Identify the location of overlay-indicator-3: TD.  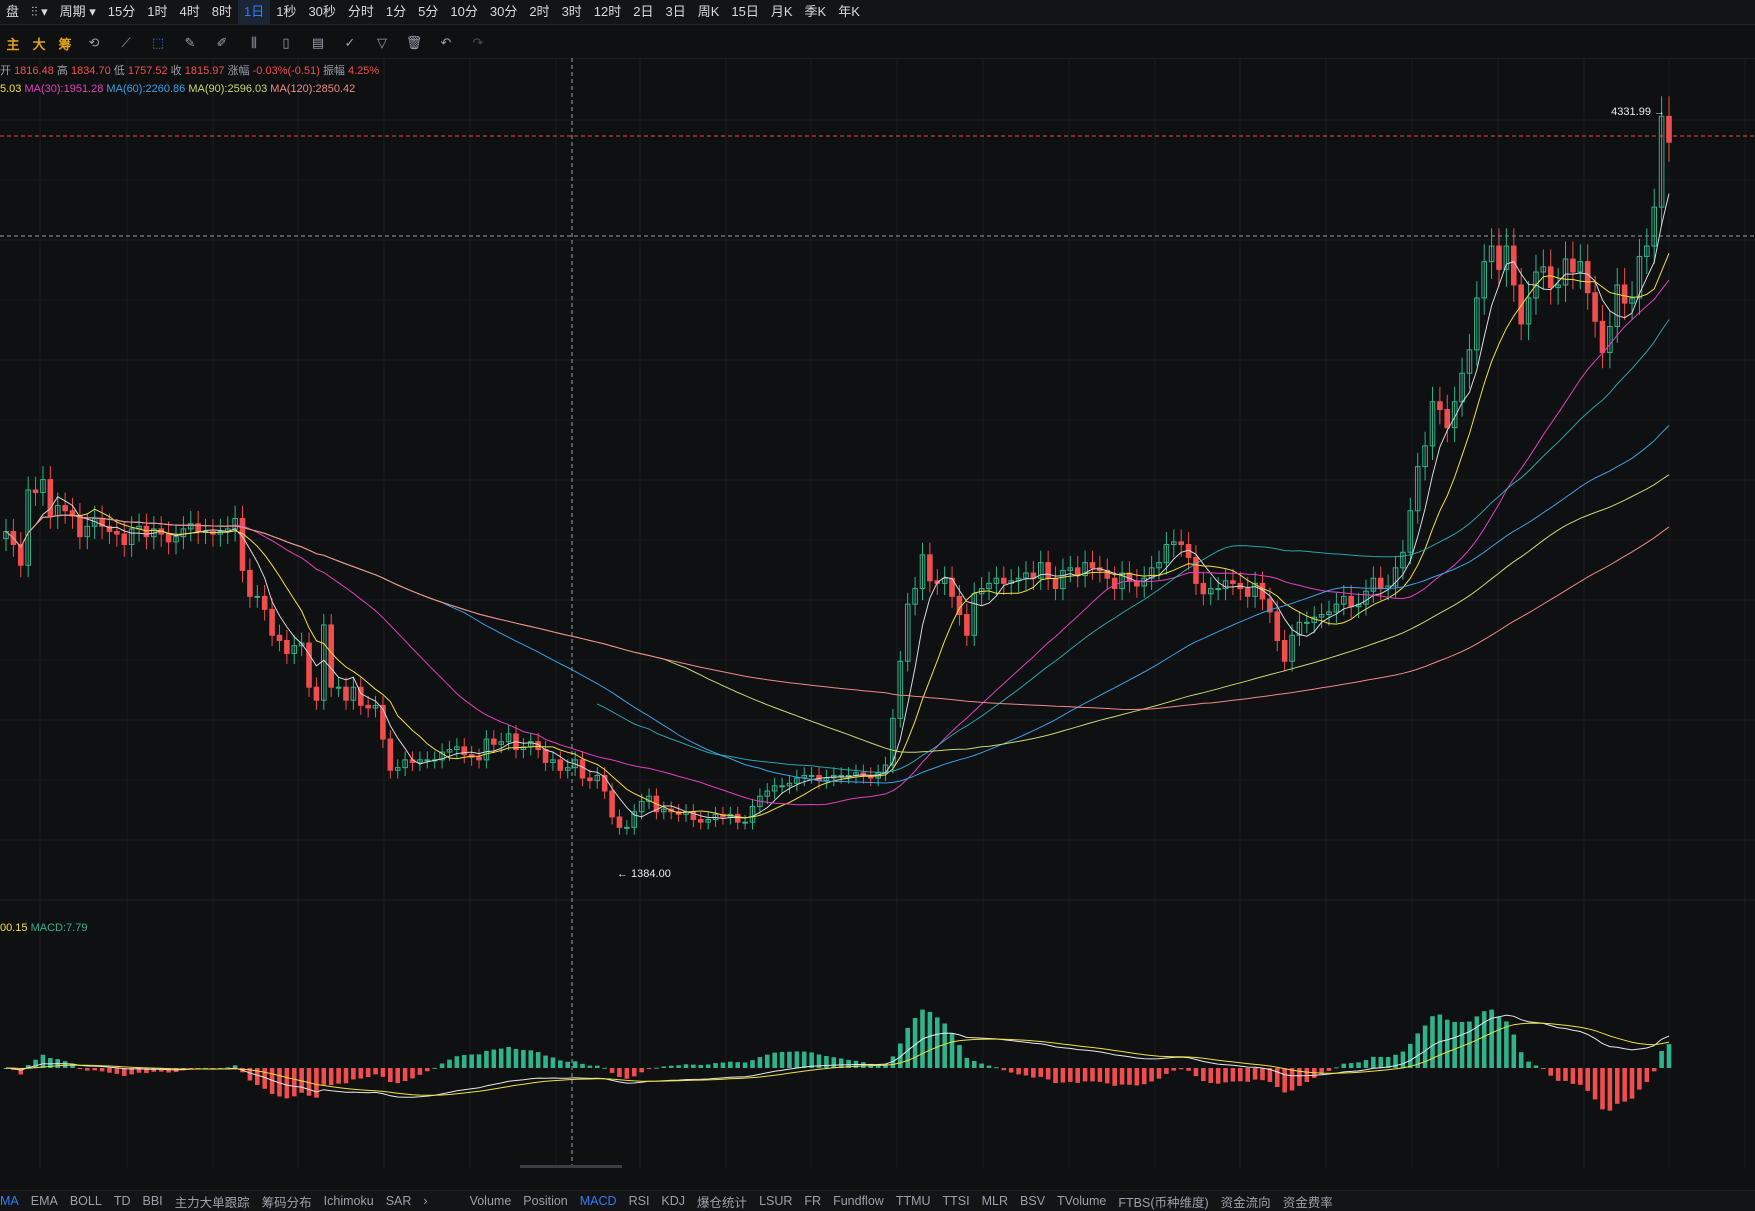
(128, 1201).